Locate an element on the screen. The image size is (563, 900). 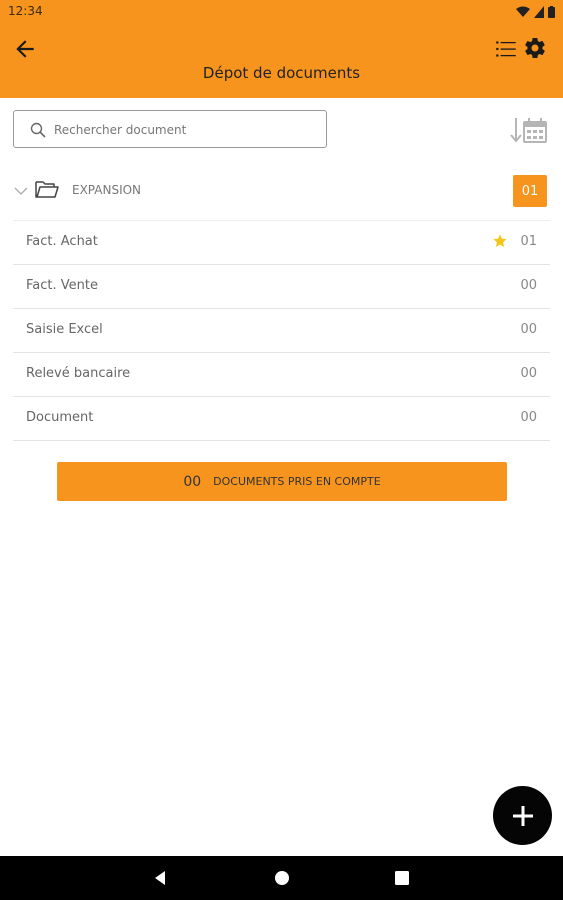
arrow-back-icon is located at coordinates (25, 49).